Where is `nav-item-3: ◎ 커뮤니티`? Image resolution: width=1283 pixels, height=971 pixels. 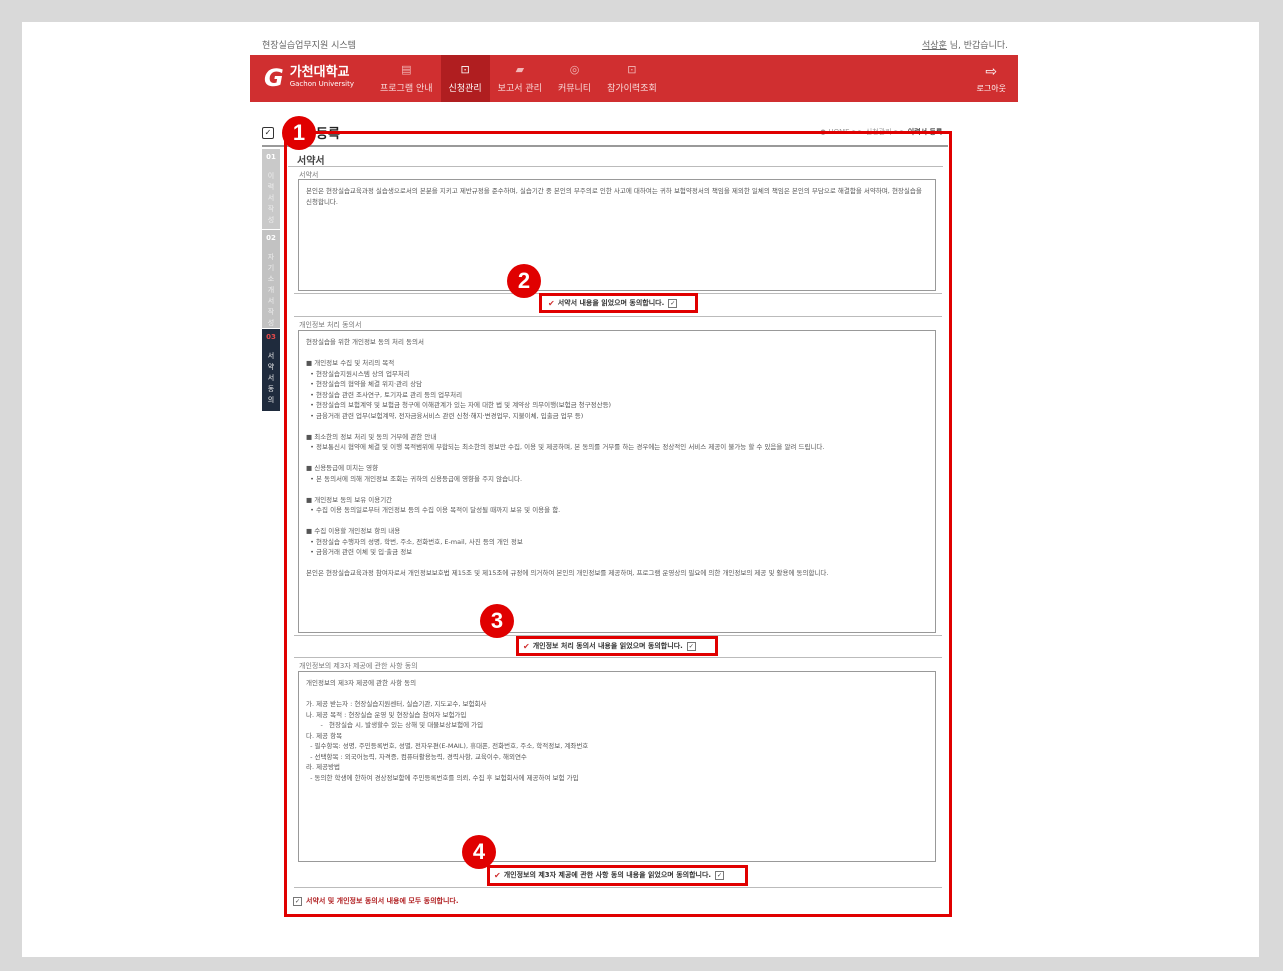 nav-item-3: ◎ 커뮤니티 is located at coordinates (574, 78).